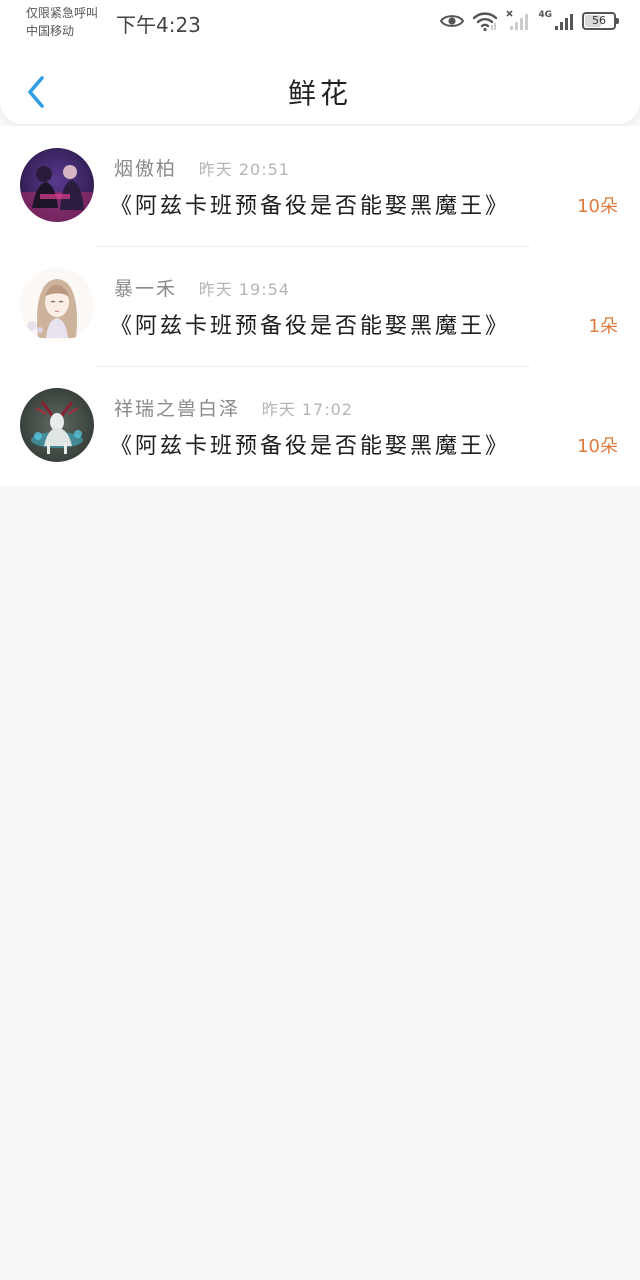  Describe the element at coordinates (145, 169) in the screenshot. I see `user-name: 烟傲柏` at that location.